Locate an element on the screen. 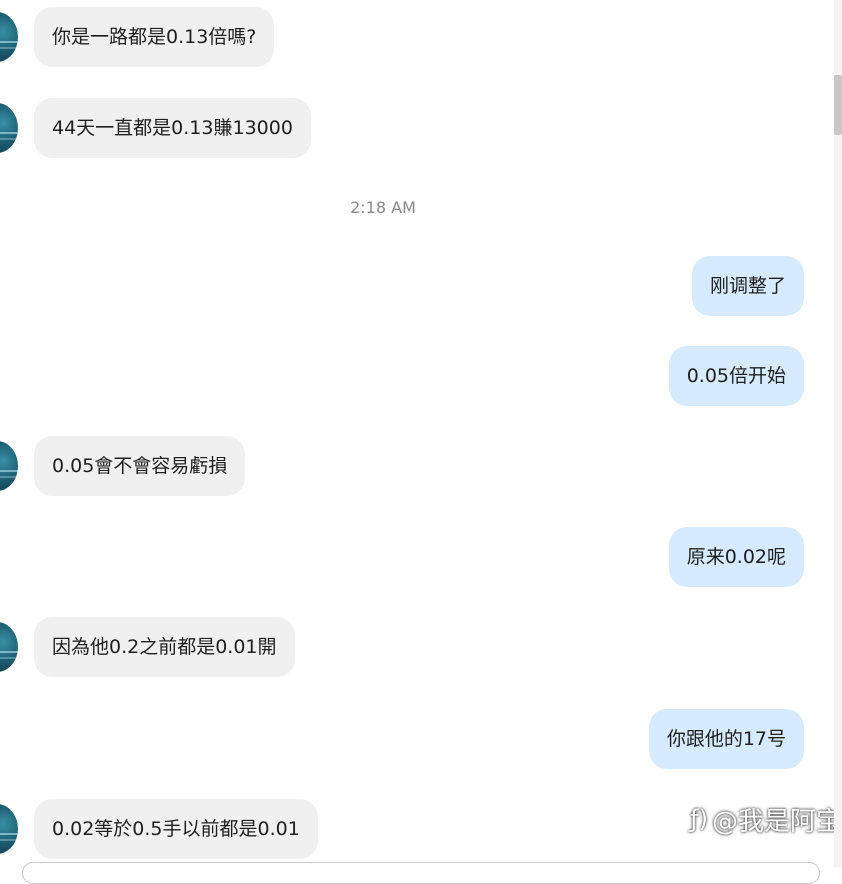 The image size is (842, 884). message-outgoing: 0.05倍开始 is located at coordinates (736, 376).